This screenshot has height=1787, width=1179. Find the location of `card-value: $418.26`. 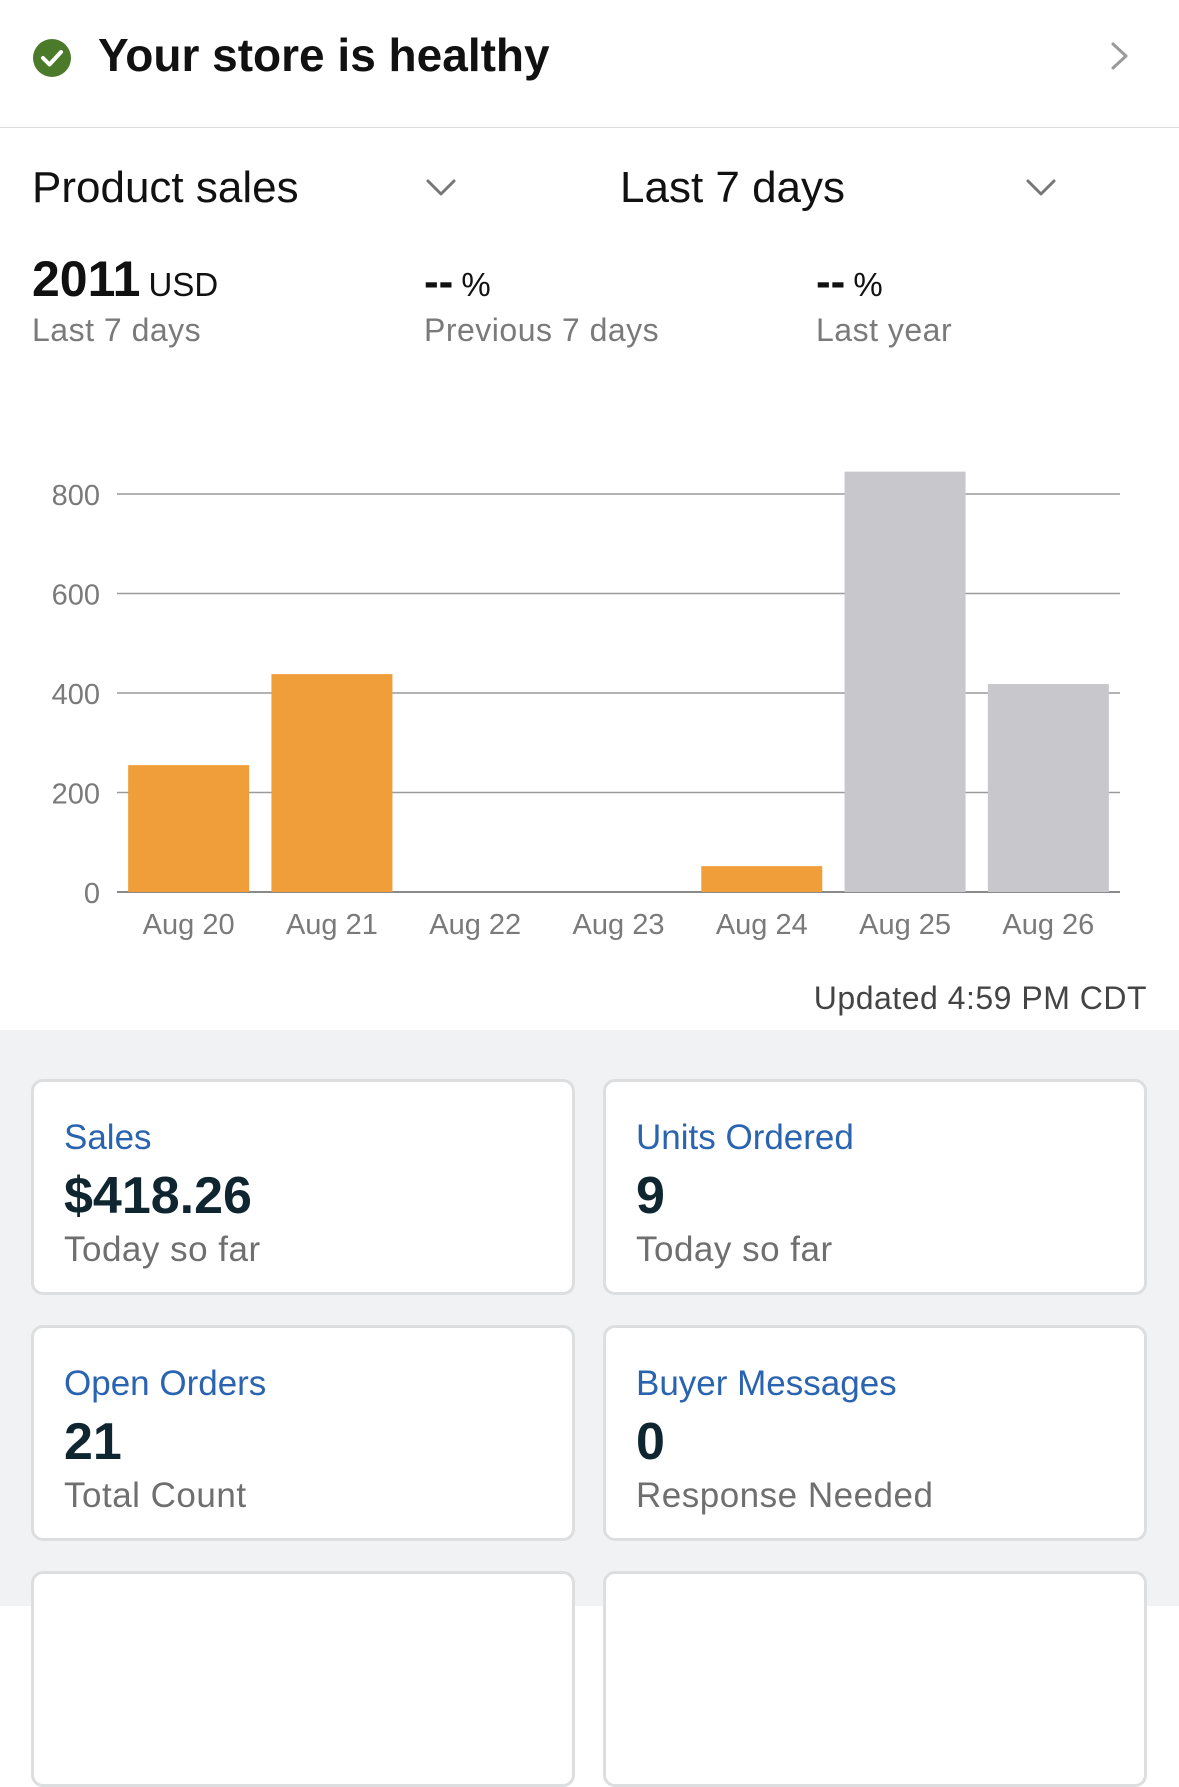

card-value: $418.26 is located at coordinates (158, 1196).